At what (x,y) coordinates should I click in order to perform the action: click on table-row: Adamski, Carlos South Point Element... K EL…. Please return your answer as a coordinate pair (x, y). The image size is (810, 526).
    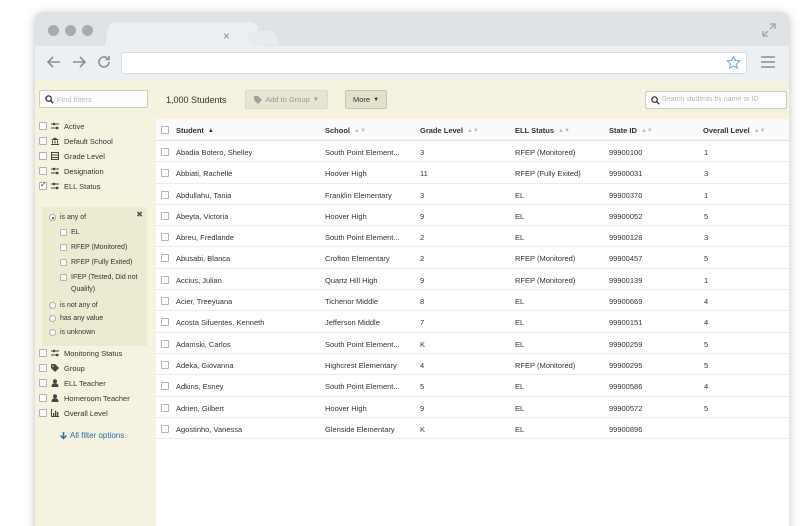
    Looking at the image, I should click on (472, 343).